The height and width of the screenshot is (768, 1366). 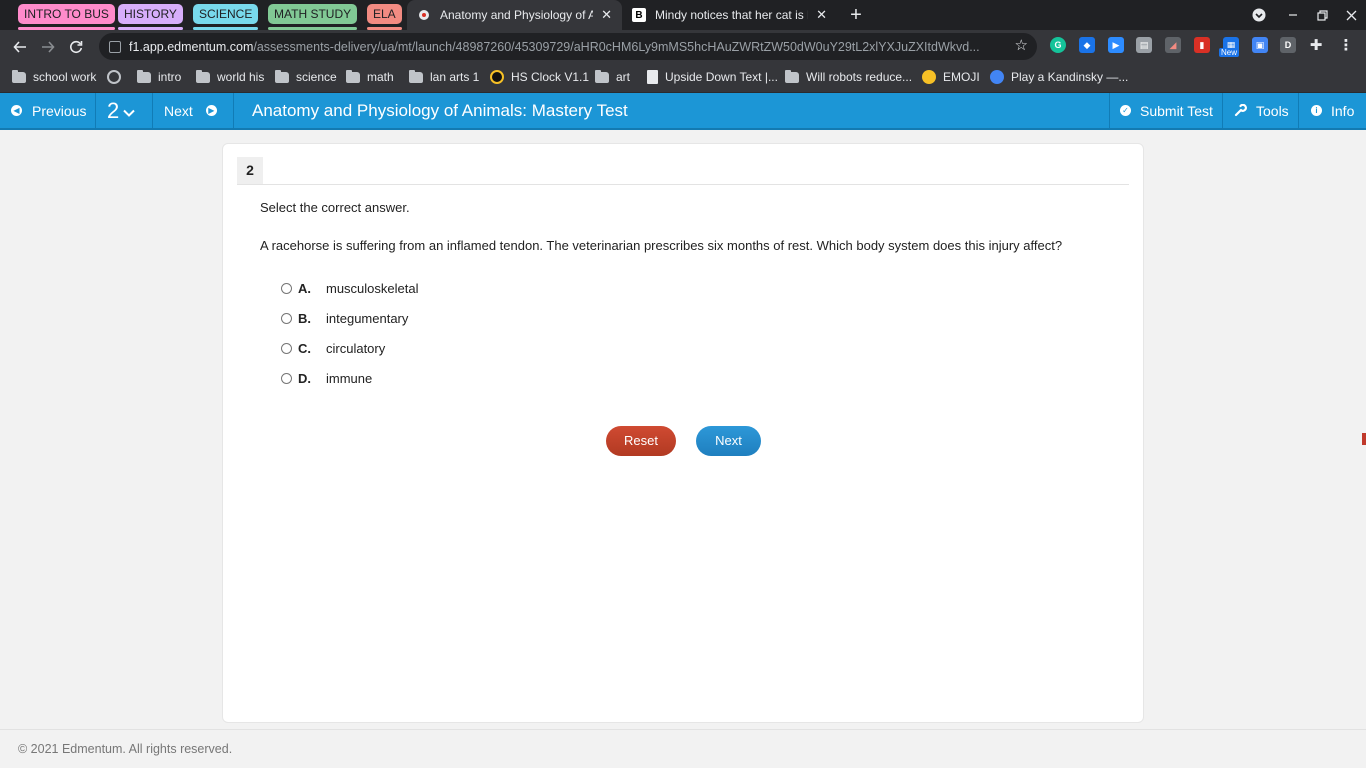 What do you see at coordinates (48, 110) in the screenshot?
I see `previous-button: ◀ Previous` at bounding box center [48, 110].